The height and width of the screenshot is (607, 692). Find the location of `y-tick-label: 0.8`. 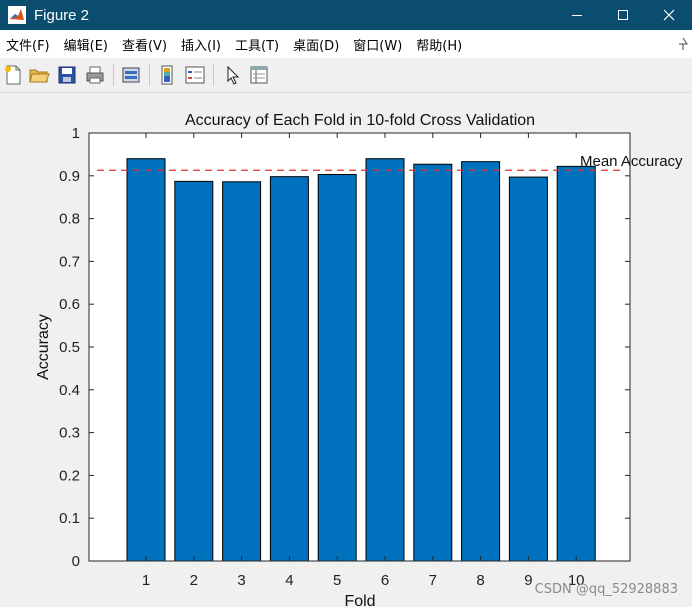

y-tick-label: 0.8 is located at coordinates (69, 219).